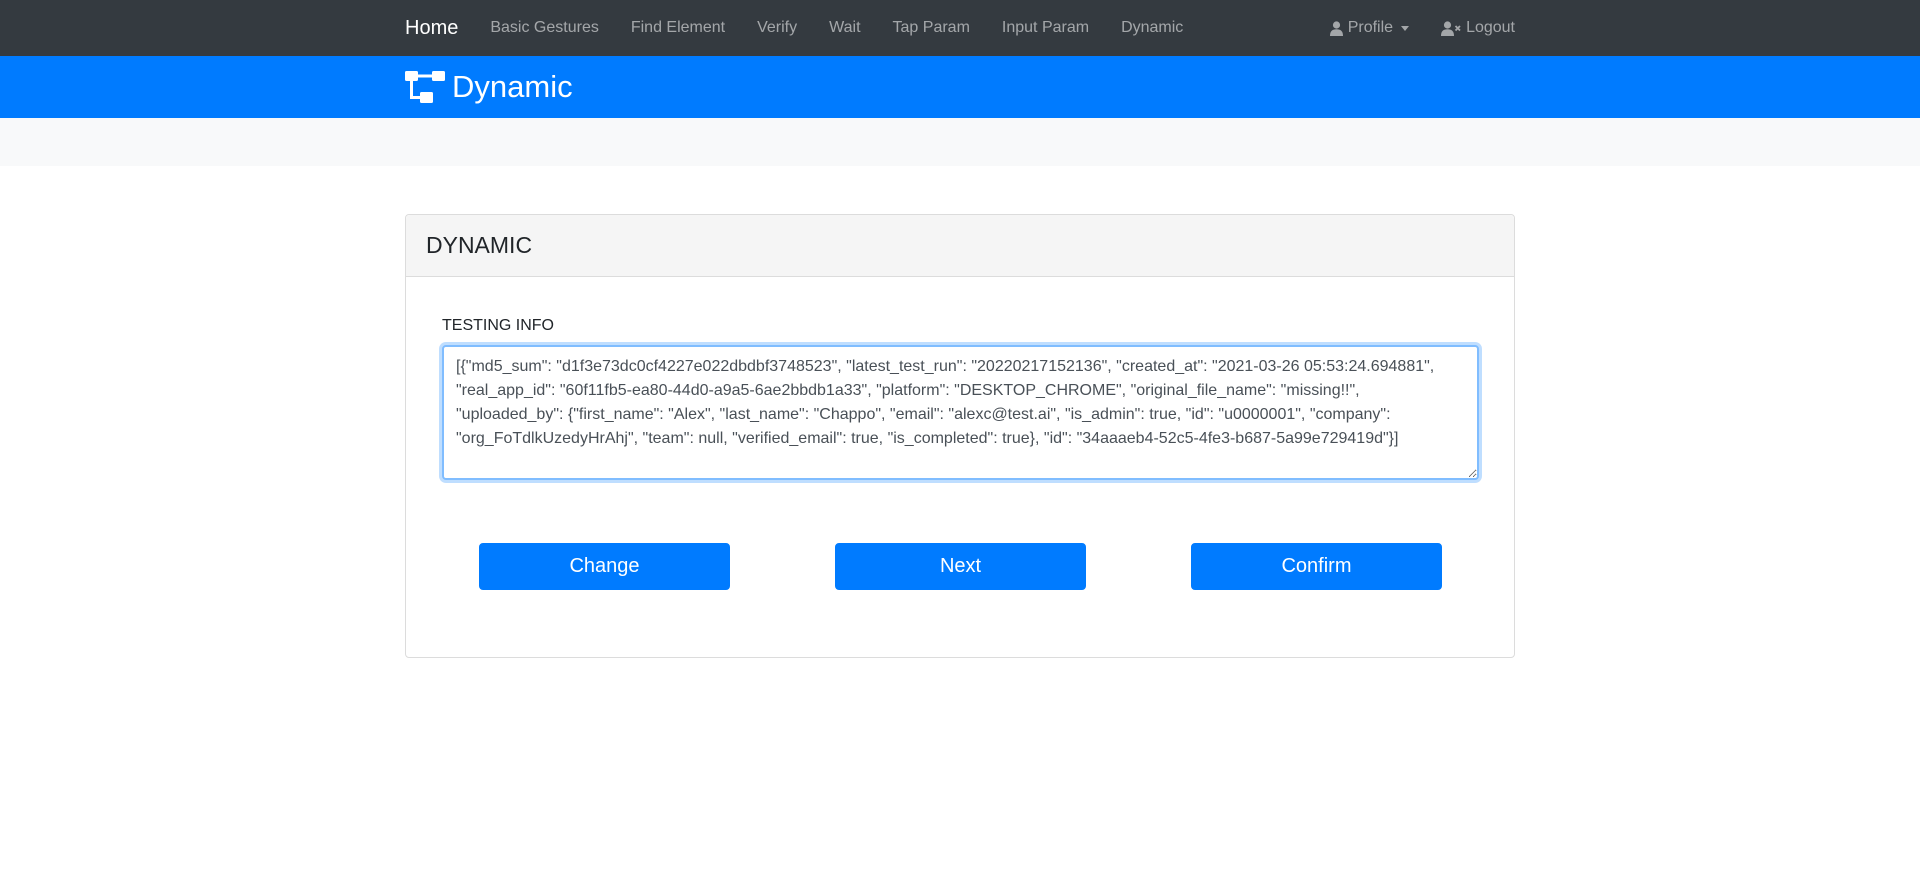 The width and height of the screenshot is (1920, 872). I want to click on caret-down-icon, so click(1405, 28).